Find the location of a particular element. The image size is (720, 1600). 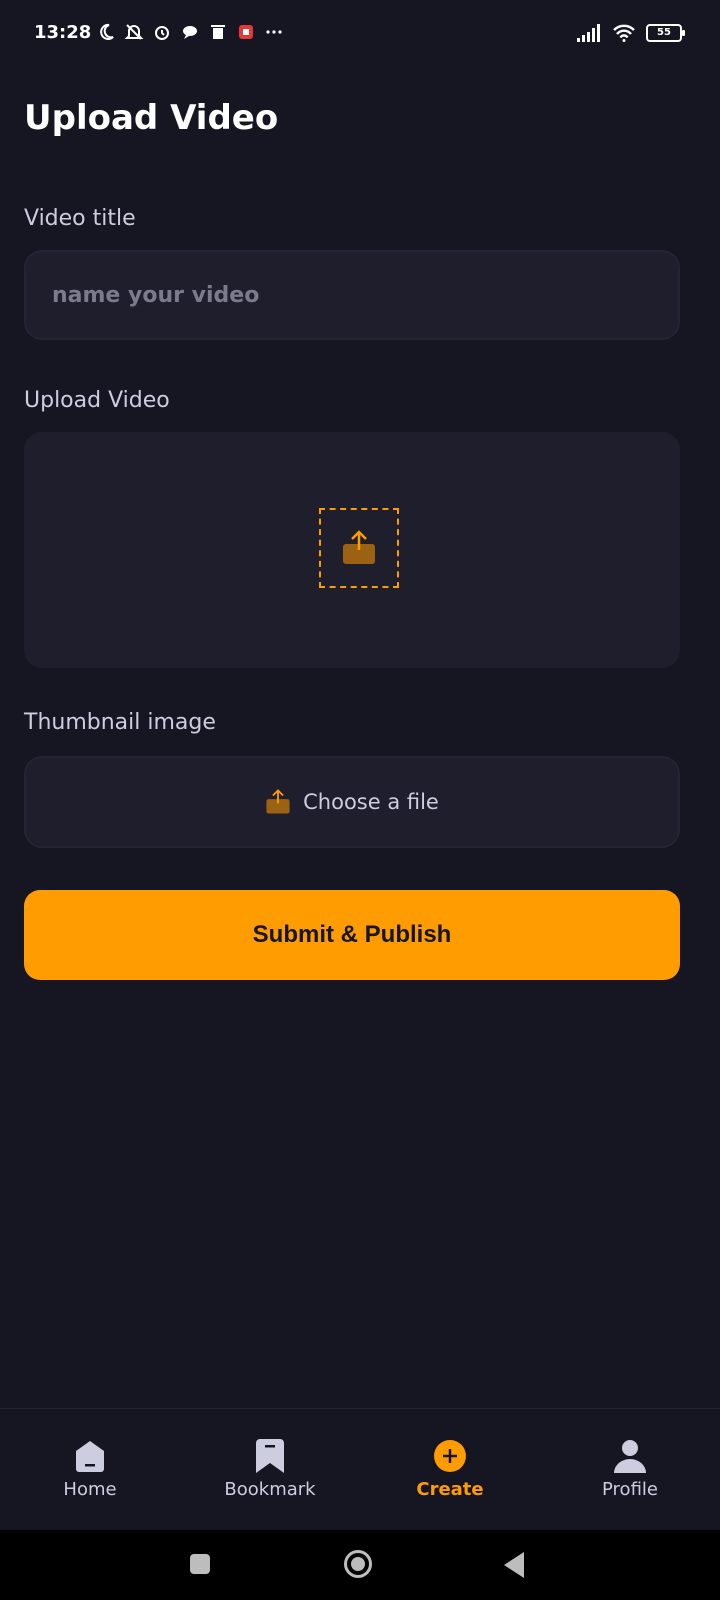

tab-create: Create is located at coordinates (450, 1469).